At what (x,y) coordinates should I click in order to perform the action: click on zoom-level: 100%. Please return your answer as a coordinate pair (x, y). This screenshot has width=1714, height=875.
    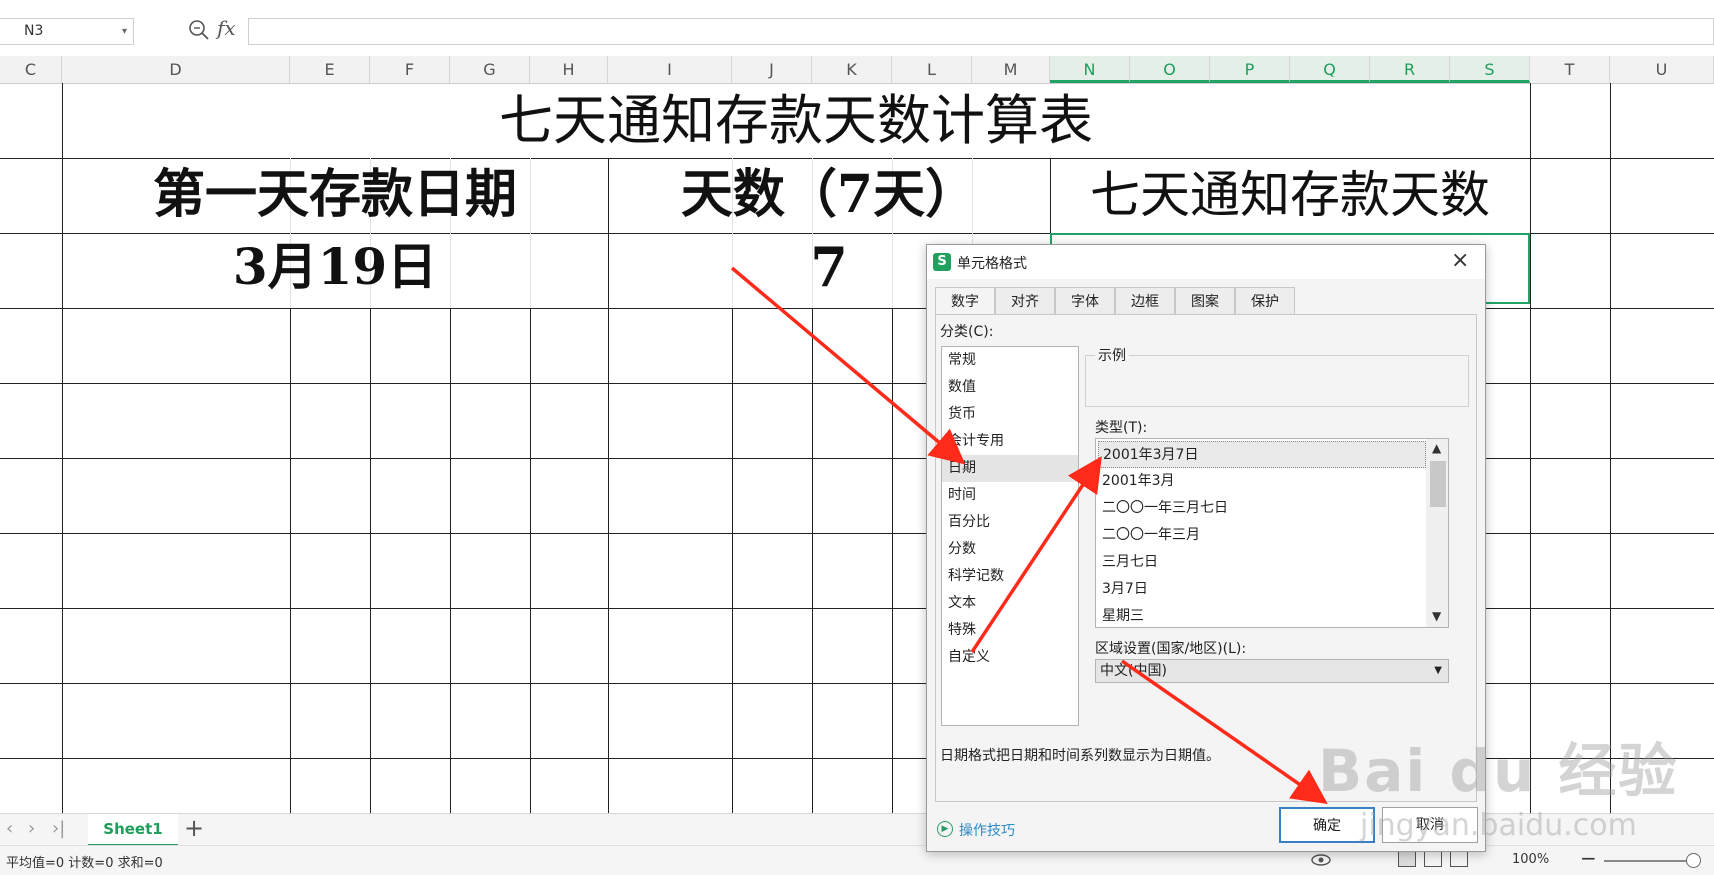
    Looking at the image, I should click on (1530, 859).